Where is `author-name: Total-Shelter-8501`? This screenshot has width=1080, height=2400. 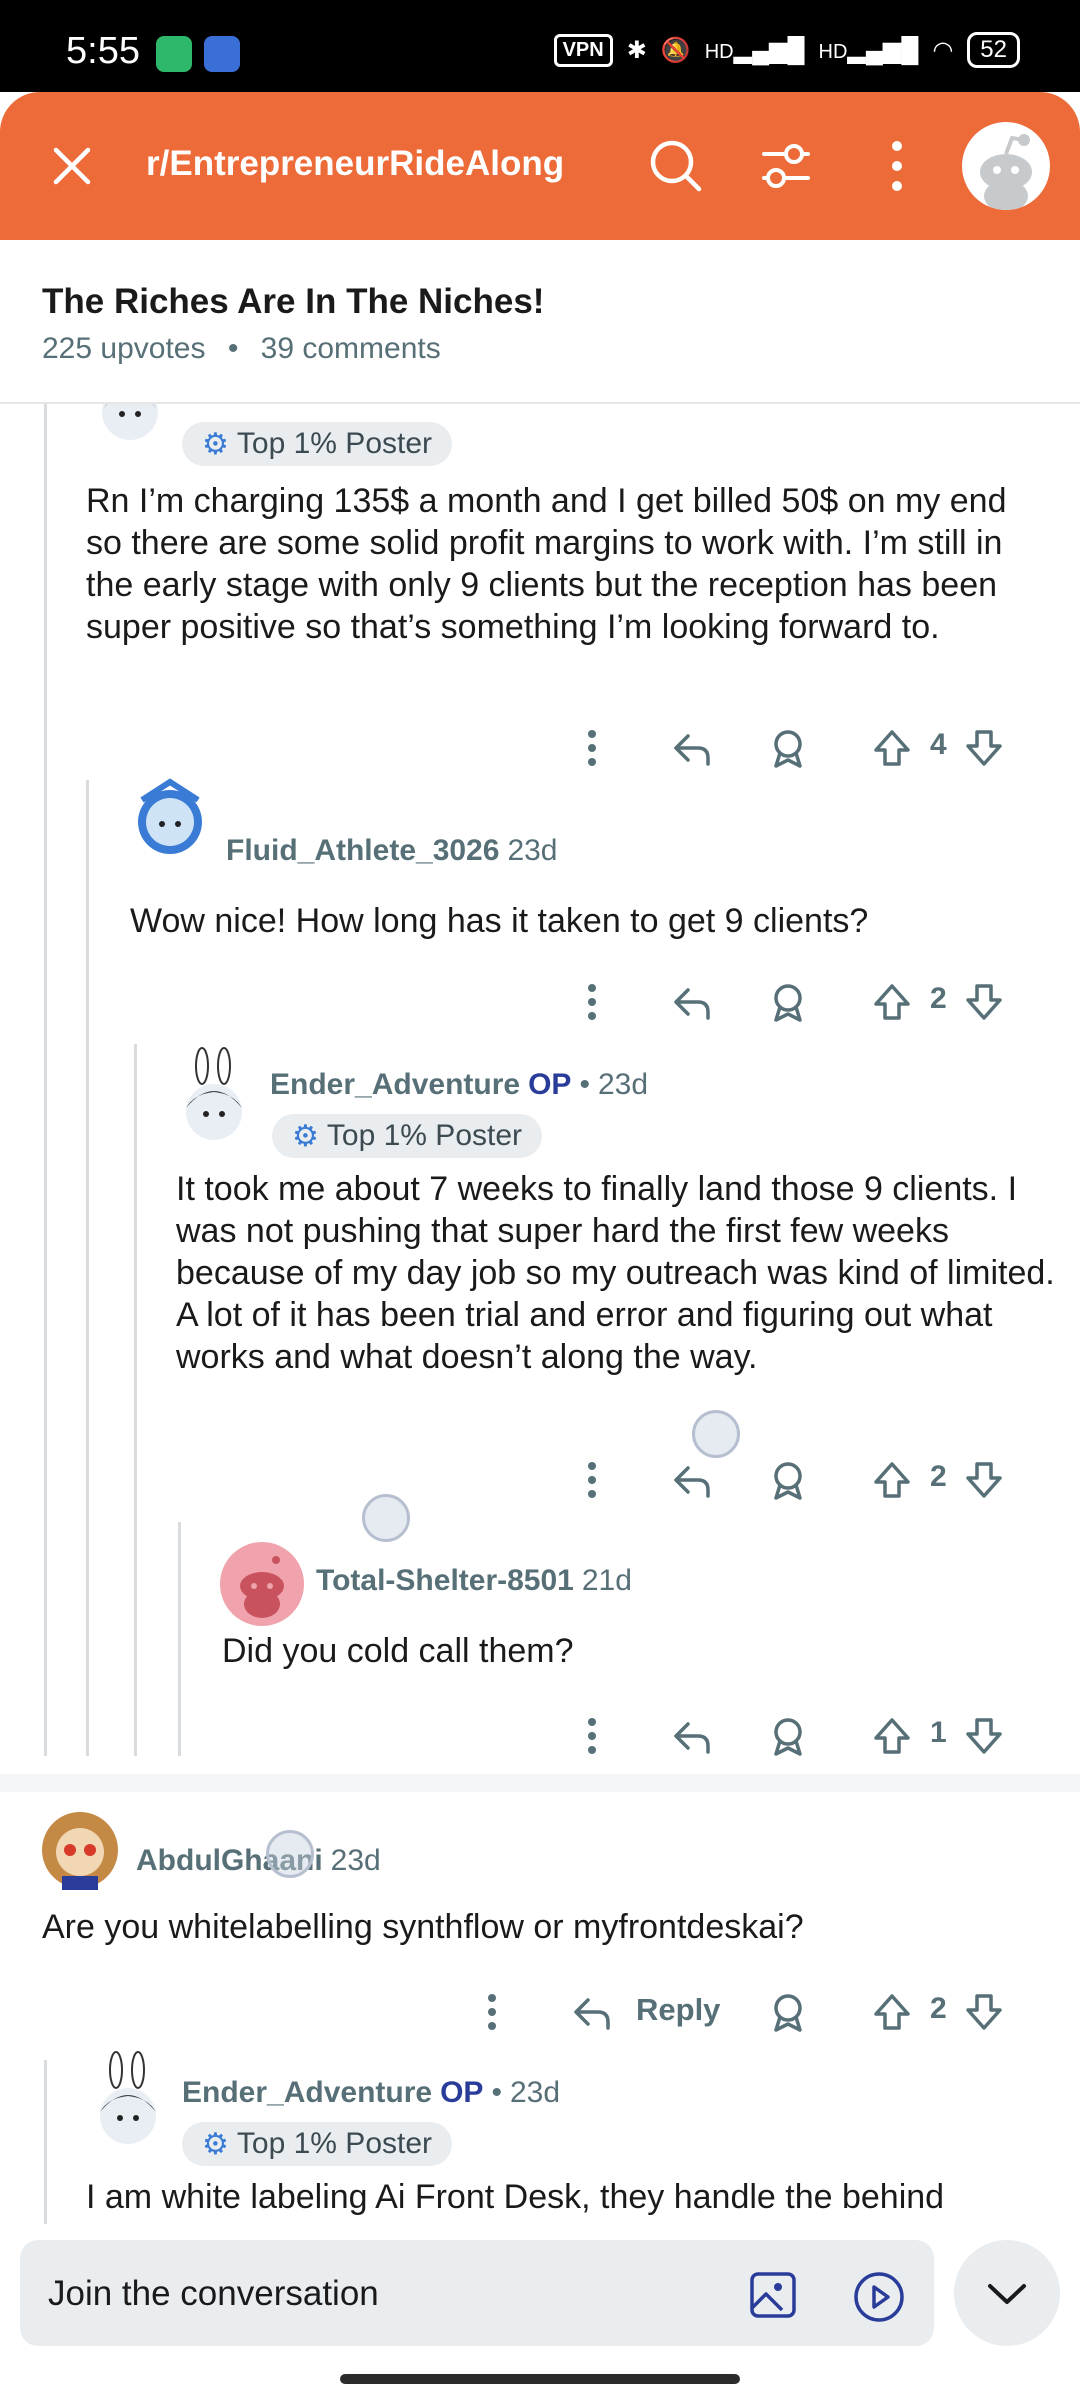 author-name: Total-Shelter-8501 is located at coordinates (445, 1581).